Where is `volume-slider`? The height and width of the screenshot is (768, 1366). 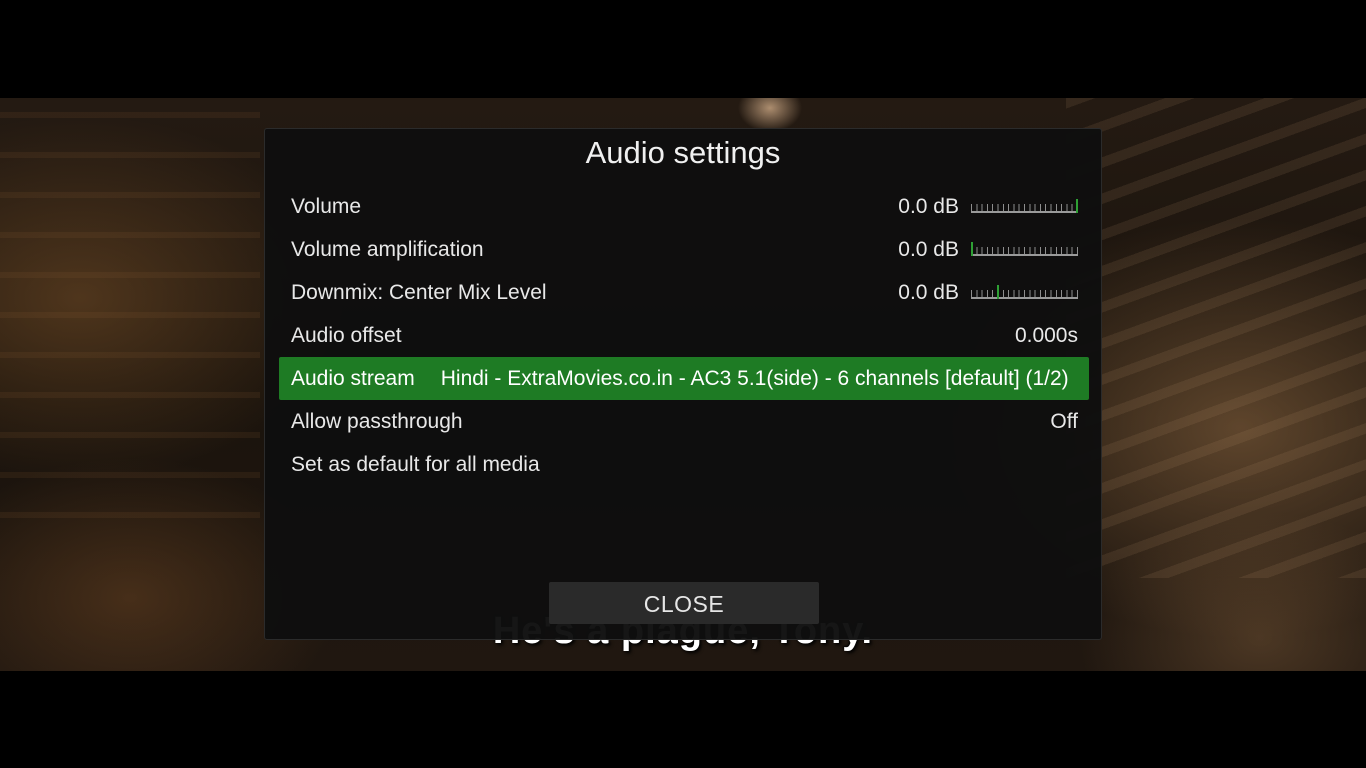 volume-slider is located at coordinates (1024, 206).